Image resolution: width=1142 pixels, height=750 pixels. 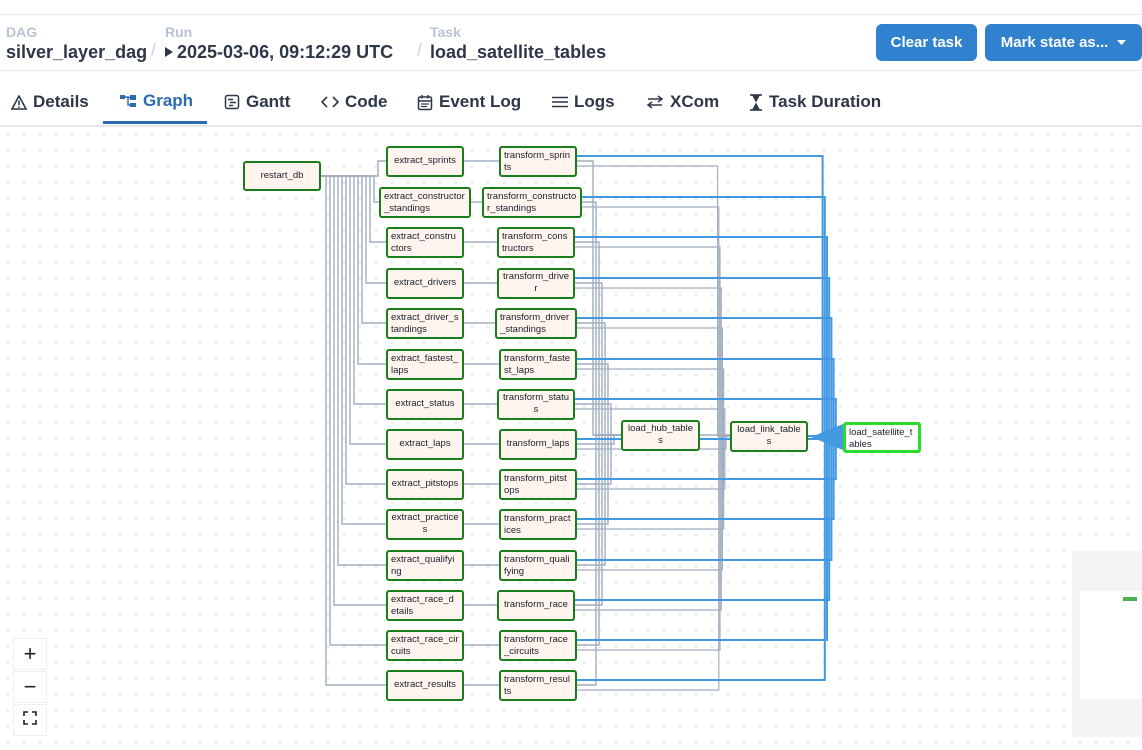 What do you see at coordinates (425, 161) in the screenshot?
I see `task-node-extract: extract_sprints` at bounding box center [425, 161].